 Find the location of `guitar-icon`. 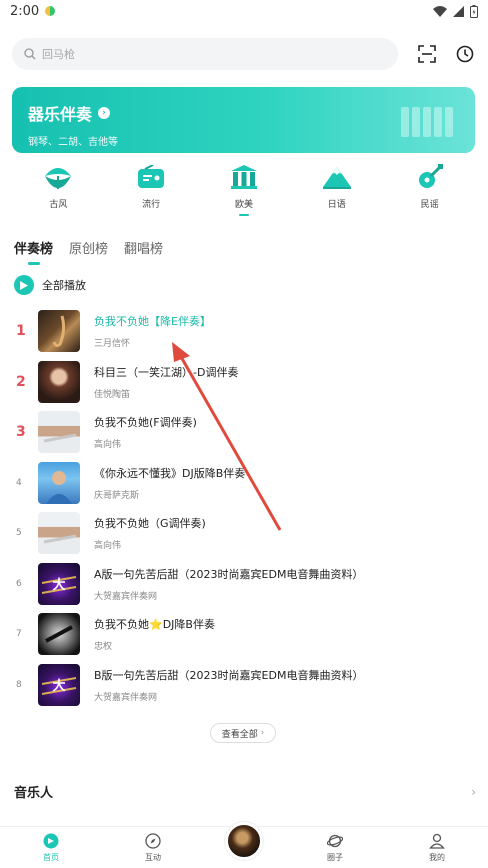

guitar-icon is located at coordinates (430, 177).